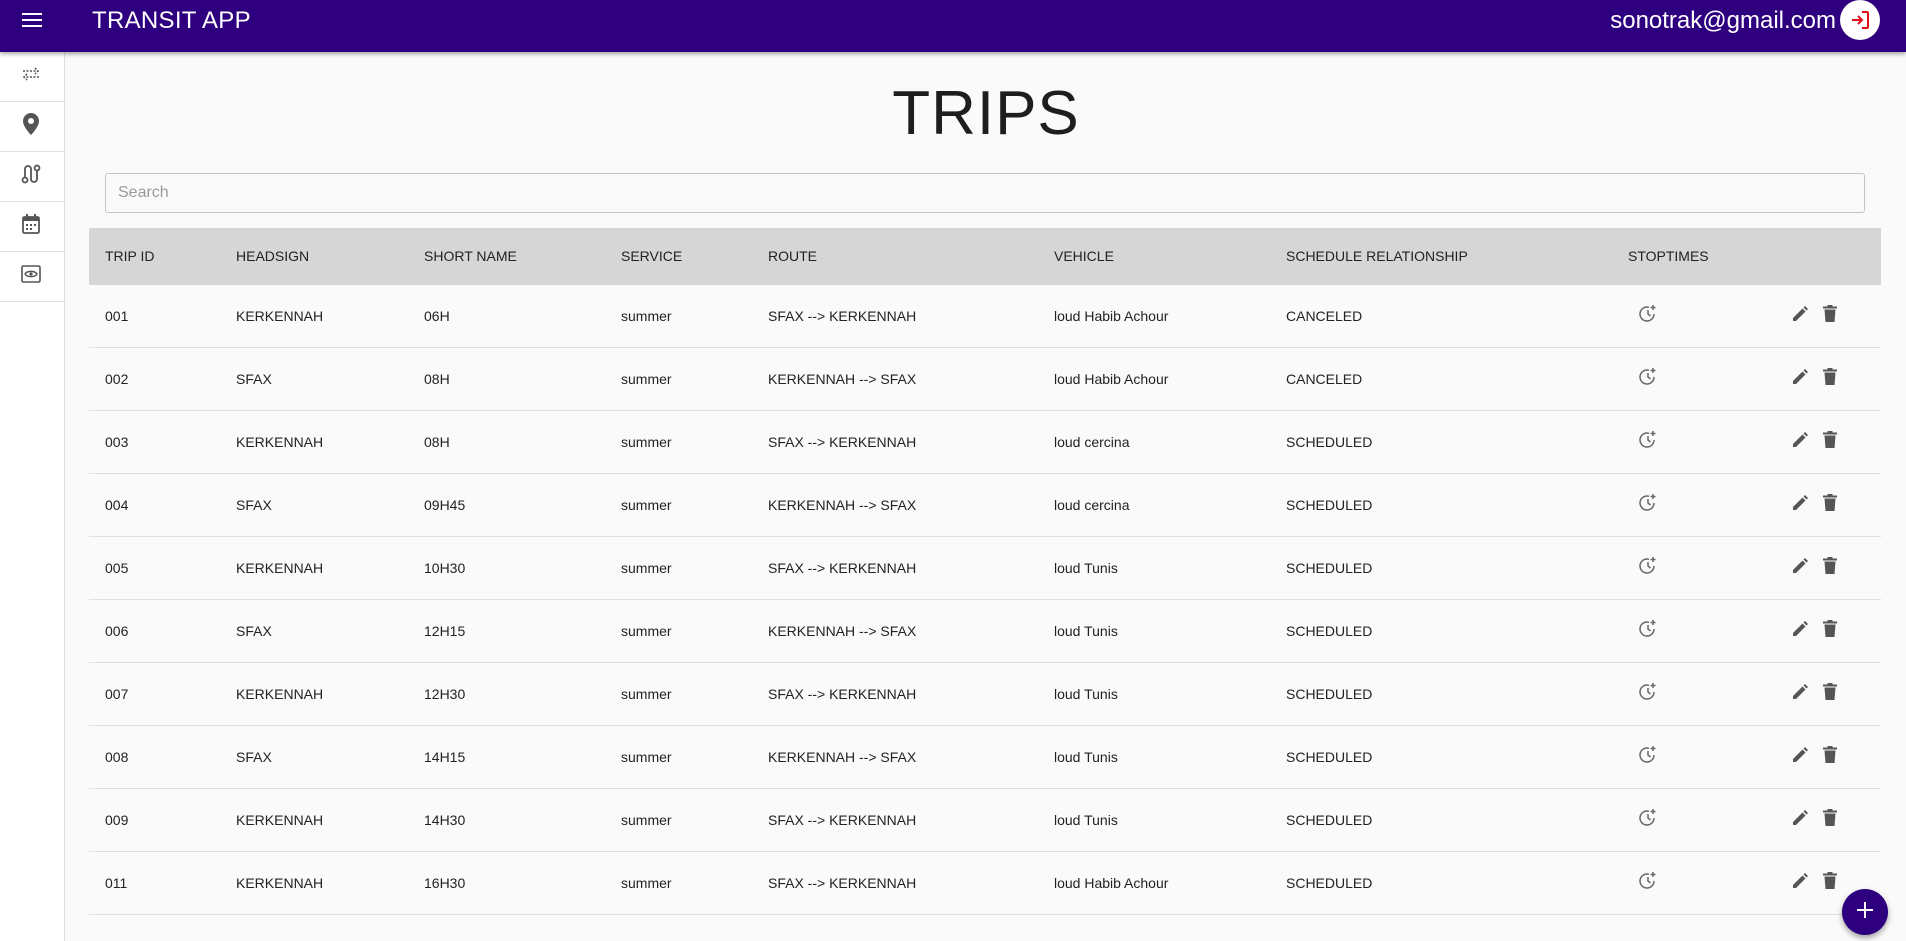  I want to click on header-schedule-relationship: SCHEDULE RELATIONSHIP, so click(1377, 256).